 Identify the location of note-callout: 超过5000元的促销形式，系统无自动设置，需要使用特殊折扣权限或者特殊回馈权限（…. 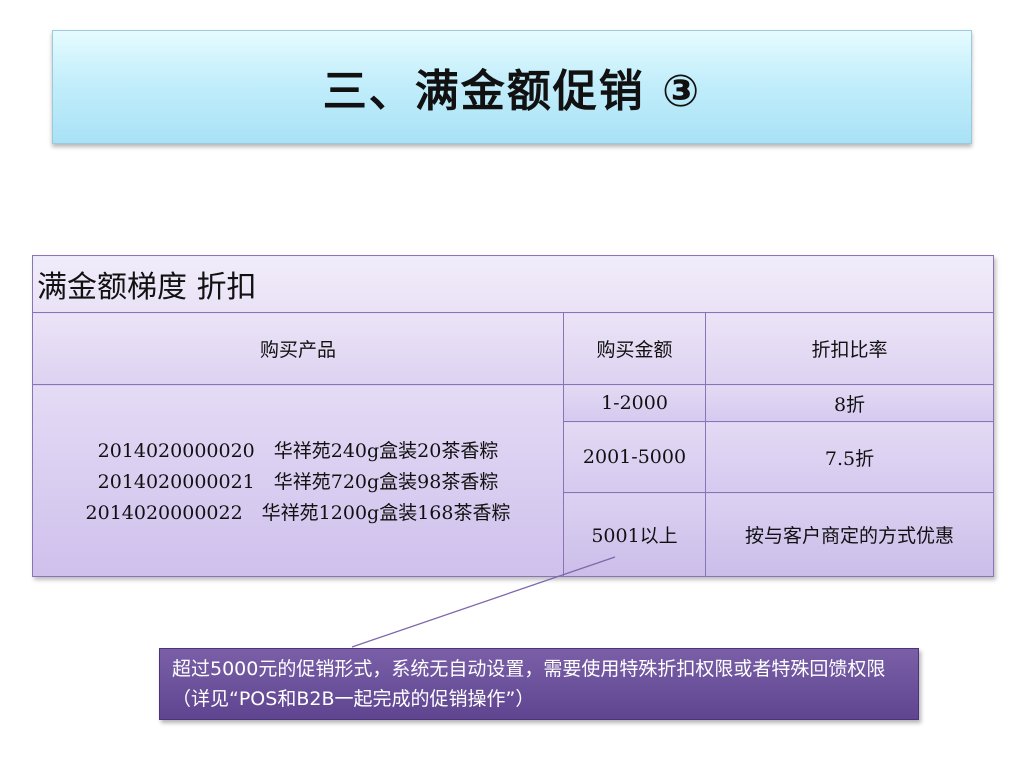
(539, 684).